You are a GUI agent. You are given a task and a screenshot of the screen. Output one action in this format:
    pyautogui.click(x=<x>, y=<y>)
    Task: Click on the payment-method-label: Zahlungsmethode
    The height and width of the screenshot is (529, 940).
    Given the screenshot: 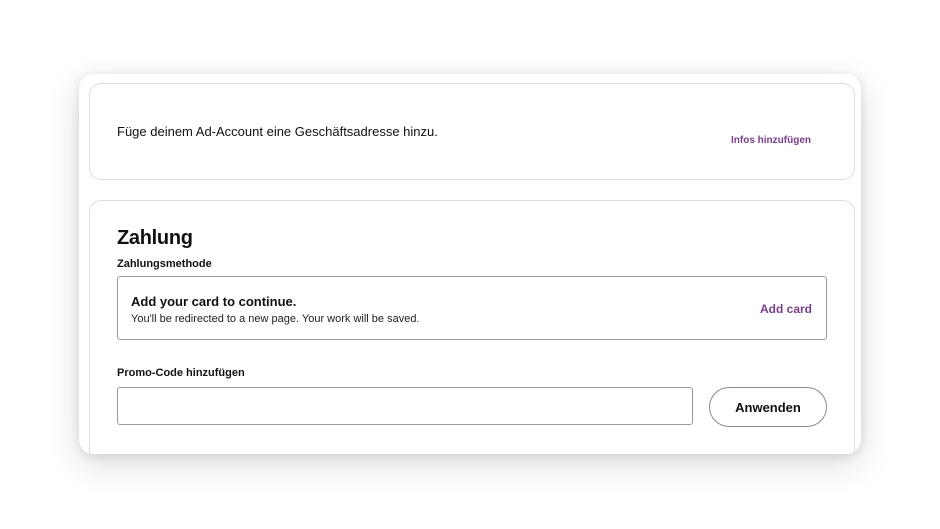 What is the action you would take?
    pyautogui.click(x=164, y=264)
    